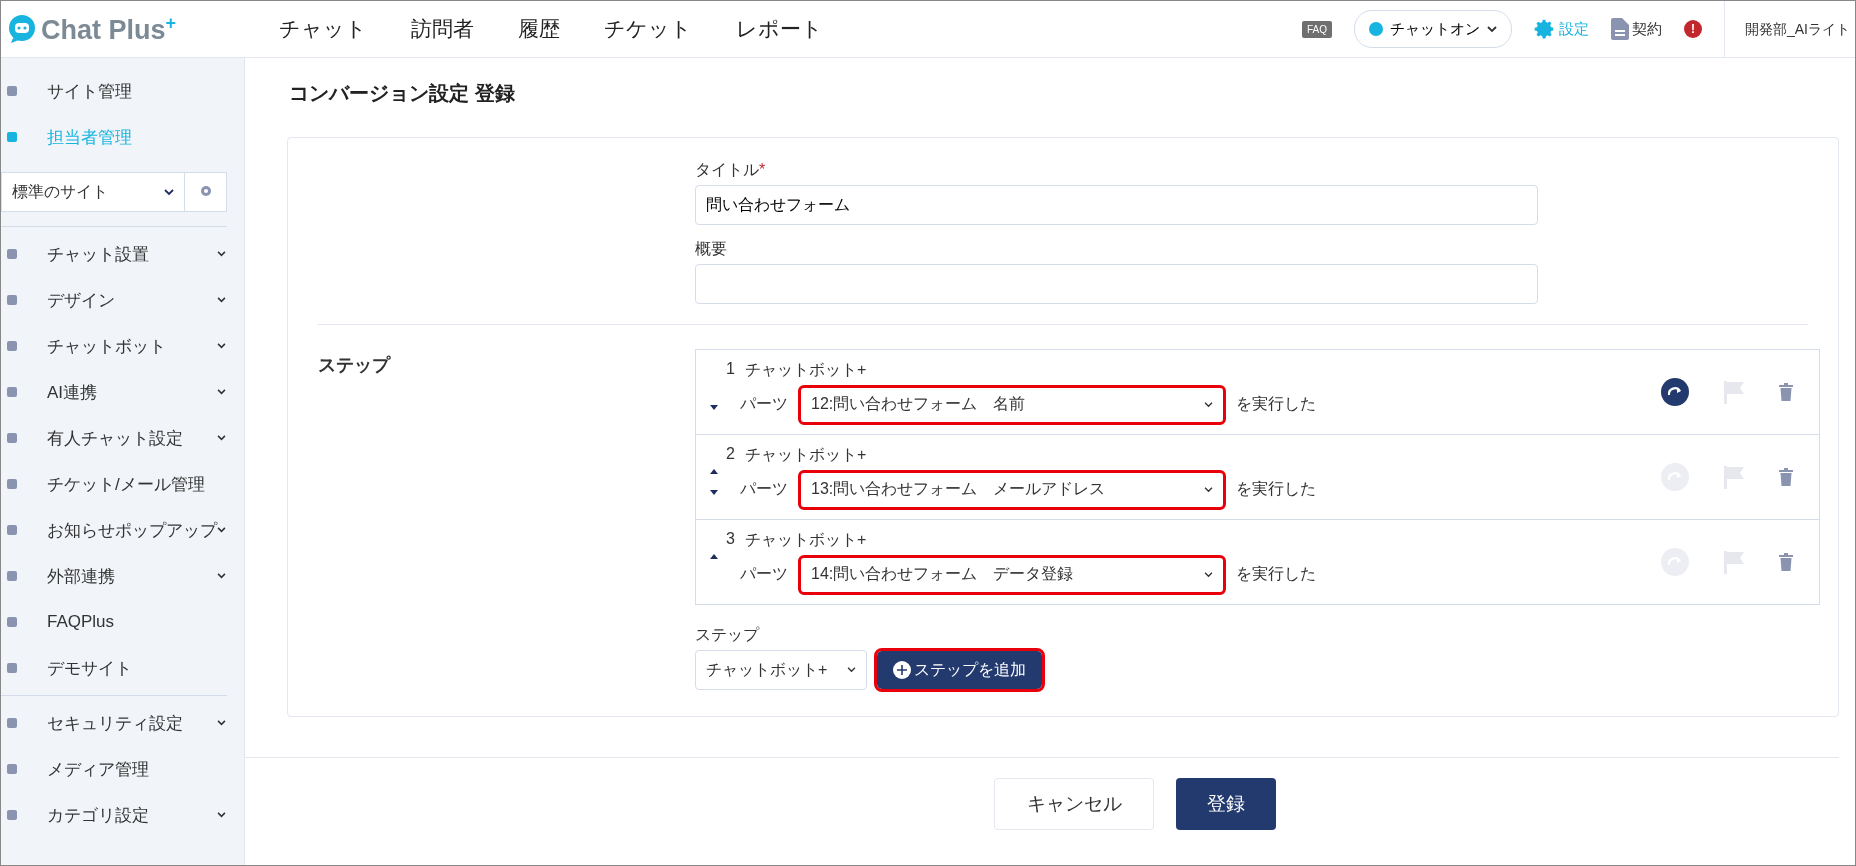 The width and height of the screenshot is (1856, 866). What do you see at coordinates (122, 300) in the screenshot?
I see `sidebar-item: デザイン` at bounding box center [122, 300].